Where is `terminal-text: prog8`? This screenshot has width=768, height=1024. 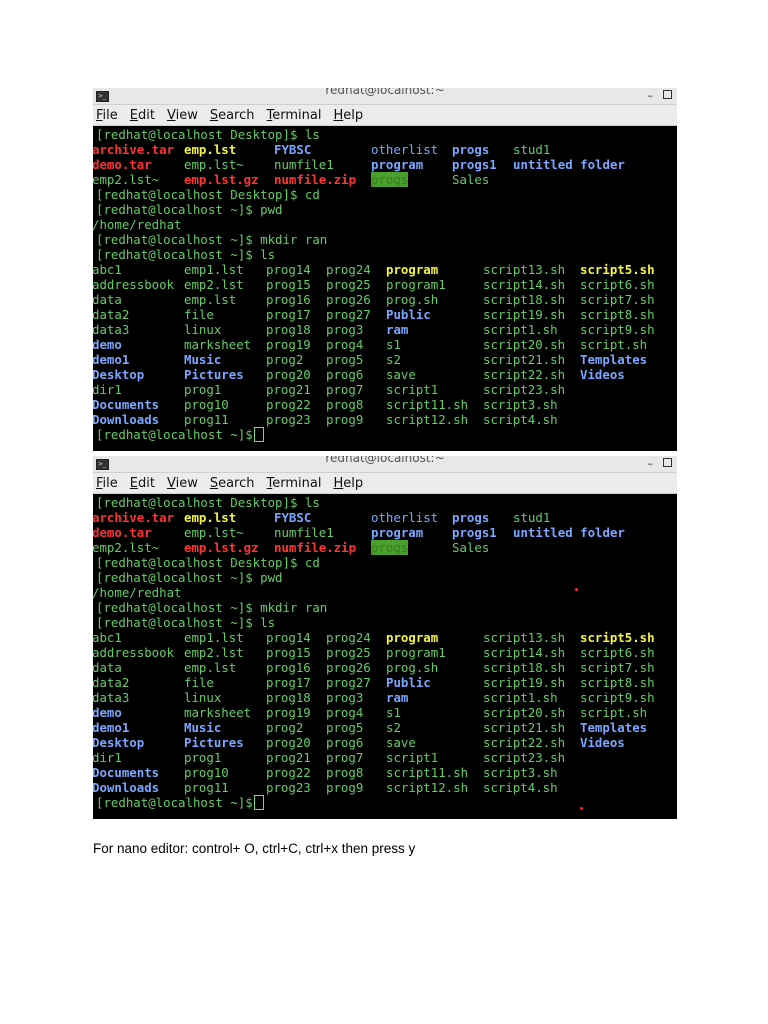 terminal-text: prog8 is located at coordinates (345, 772).